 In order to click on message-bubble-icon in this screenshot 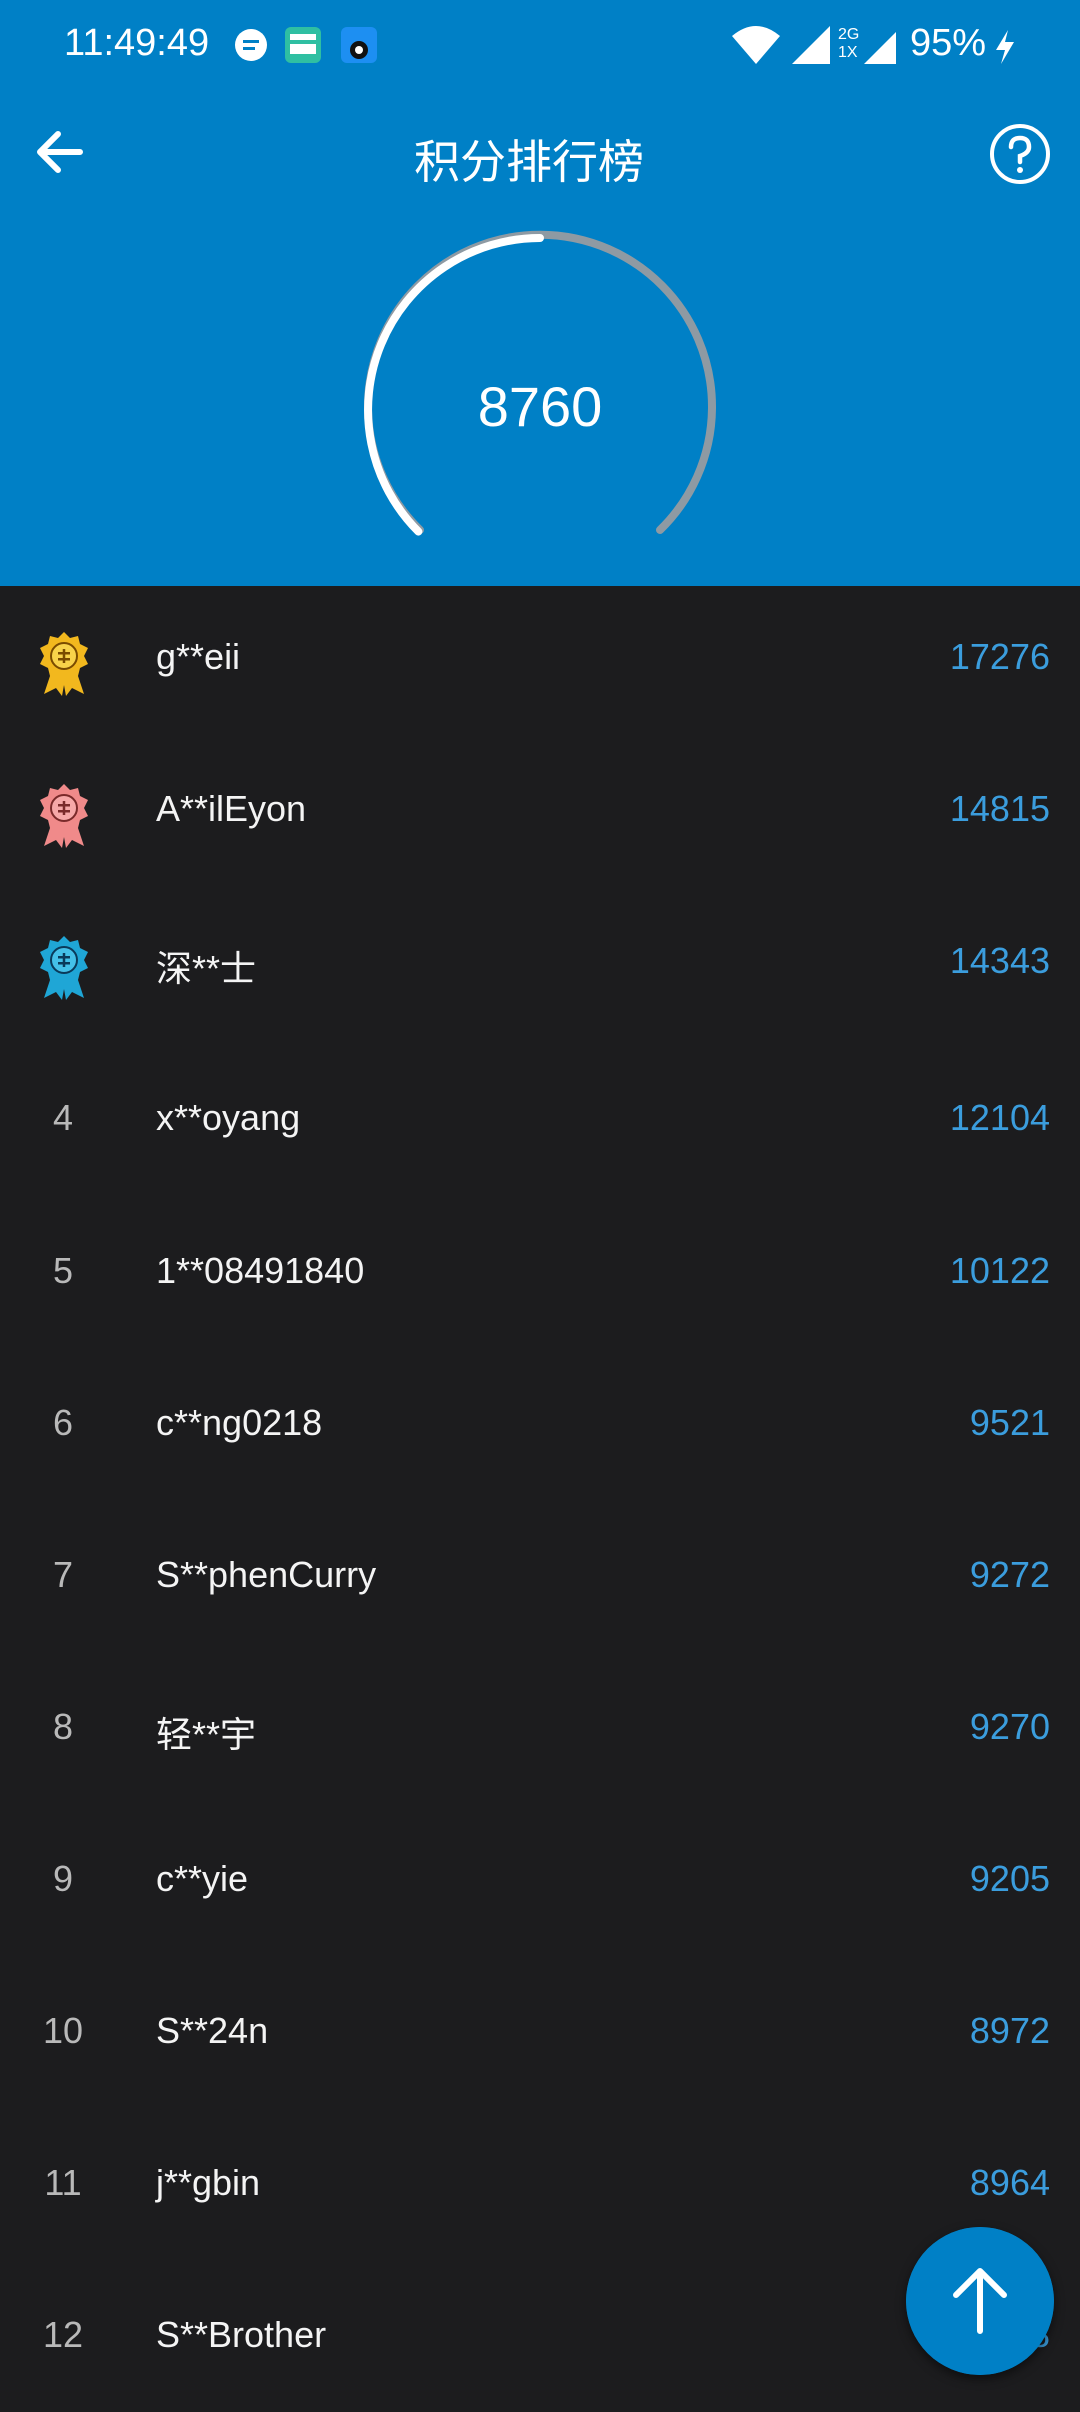, I will do `click(251, 45)`.